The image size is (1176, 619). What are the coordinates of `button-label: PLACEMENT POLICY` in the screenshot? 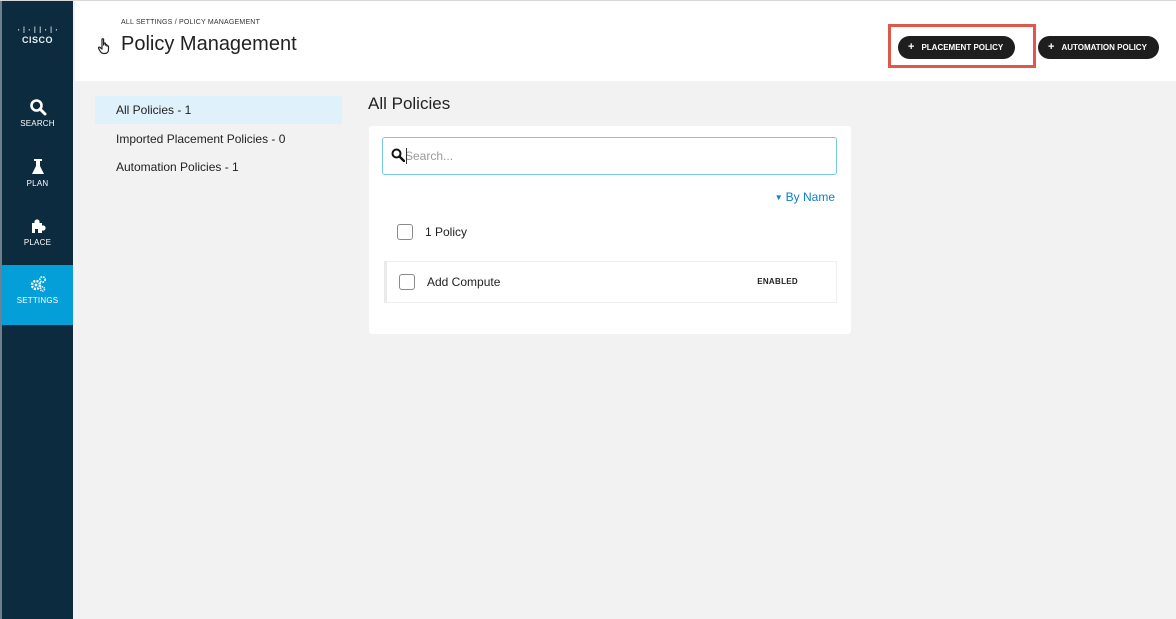 It's located at (962, 47).